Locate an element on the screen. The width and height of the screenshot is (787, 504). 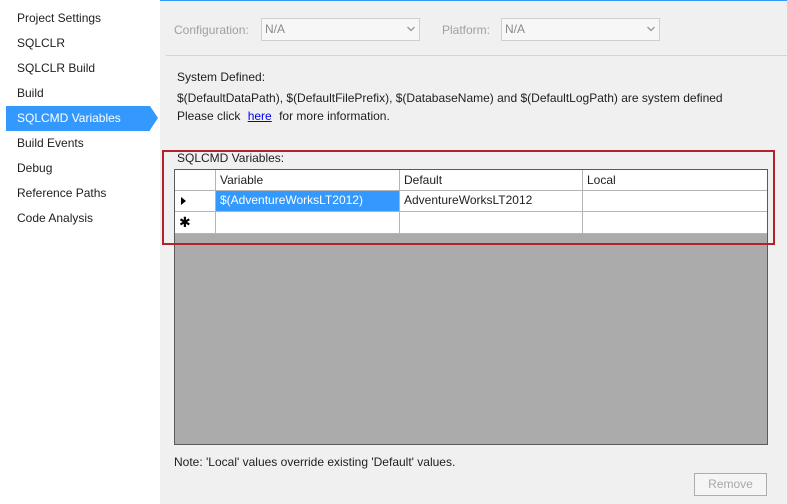
nav-item-sqlcmd-variables: SQLCMD Variables is located at coordinates (78, 118).